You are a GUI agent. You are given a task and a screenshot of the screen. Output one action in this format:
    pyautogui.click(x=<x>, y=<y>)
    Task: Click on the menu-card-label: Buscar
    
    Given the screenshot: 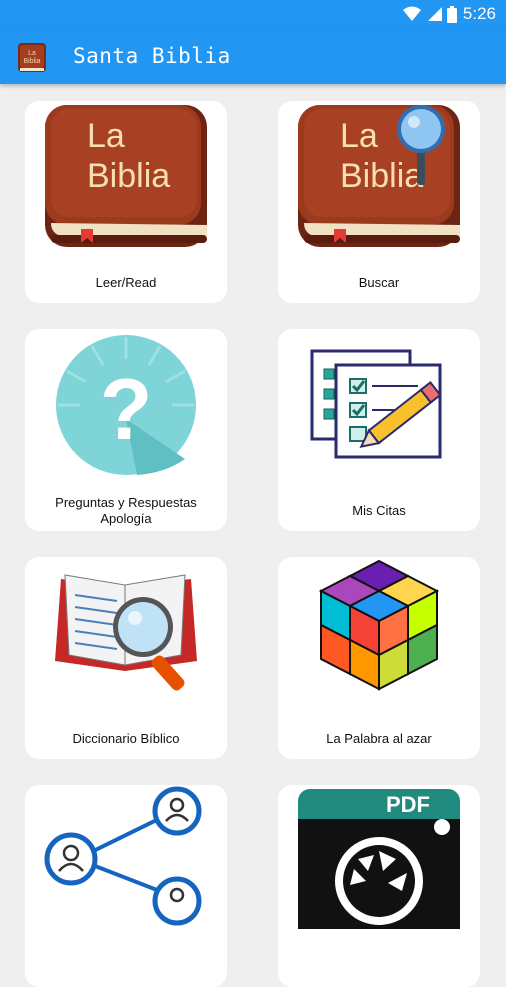 What is the action you would take?
    pyautogui.click(x=379, y=282)
    